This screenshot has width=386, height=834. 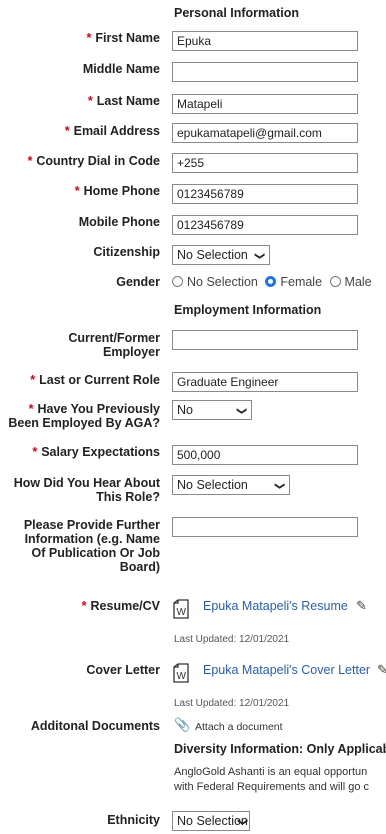 I want to click on citizenship-select: No Selection ❯, so click(x=221, y=255).